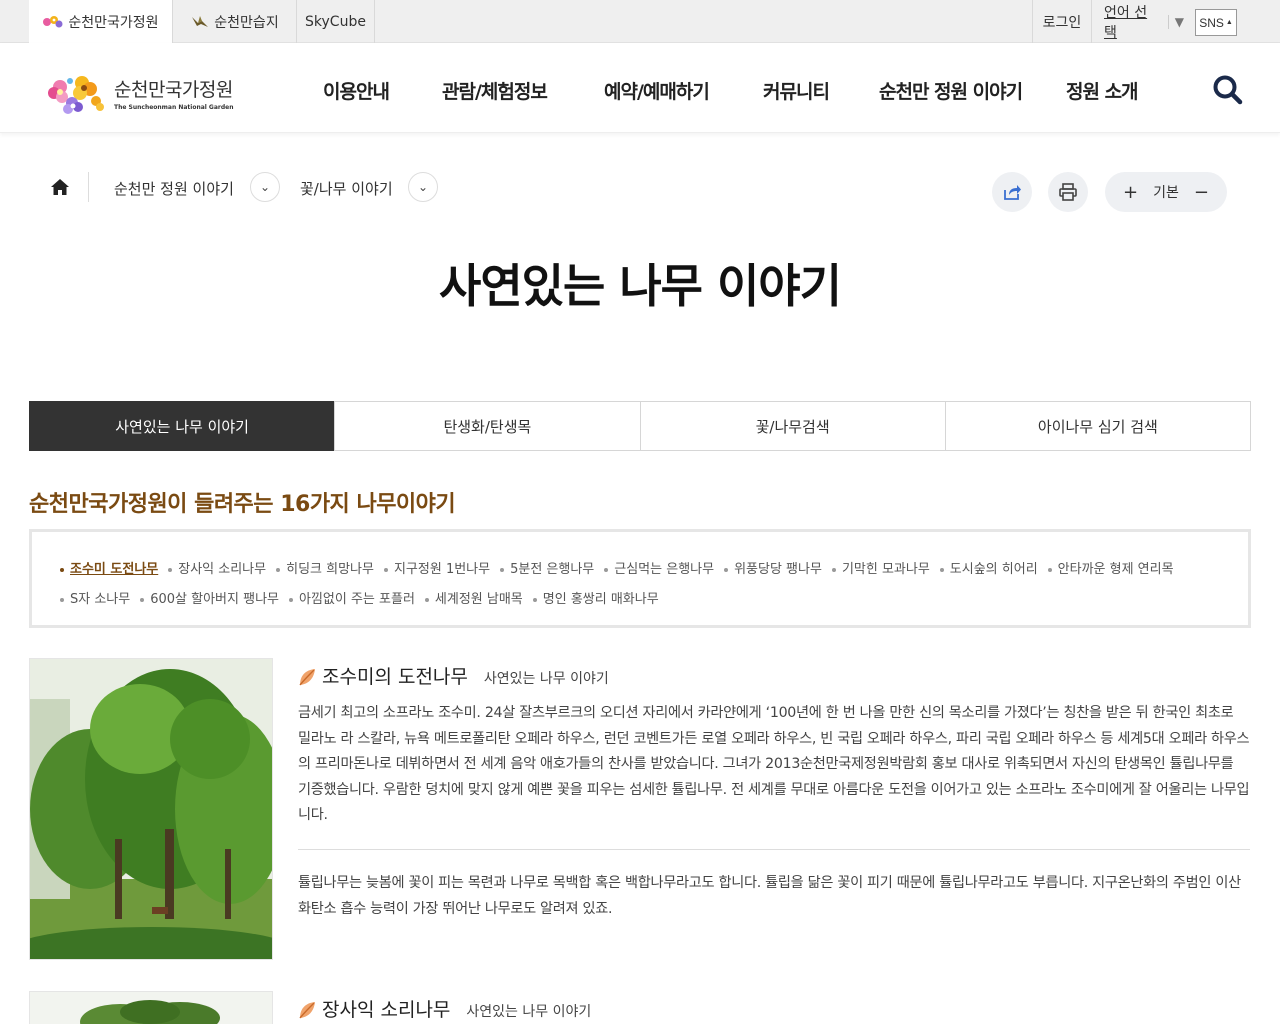  Describe the element at coordinates (792, 426) in the screenshot. I see `tab-flower-search: 꽃/나무검색` at that location.